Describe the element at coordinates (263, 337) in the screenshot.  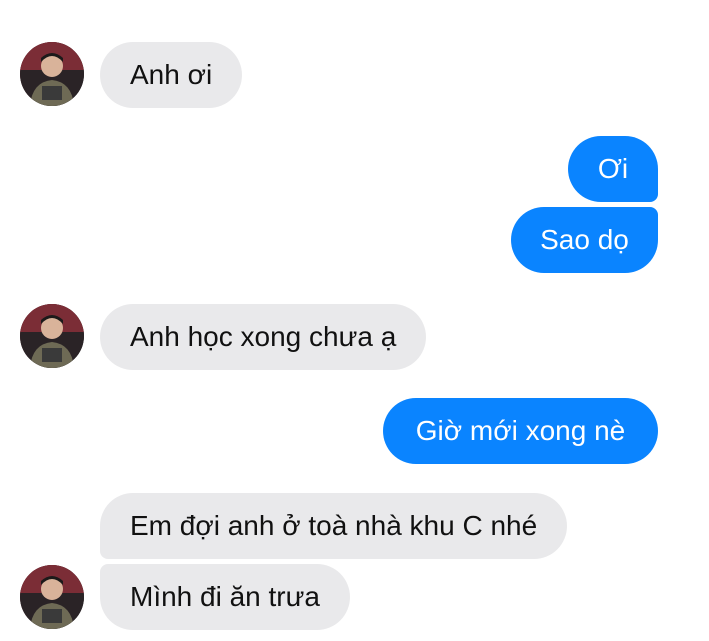
I see `incoming-message: Anh học xong chưa ạ` at that location.